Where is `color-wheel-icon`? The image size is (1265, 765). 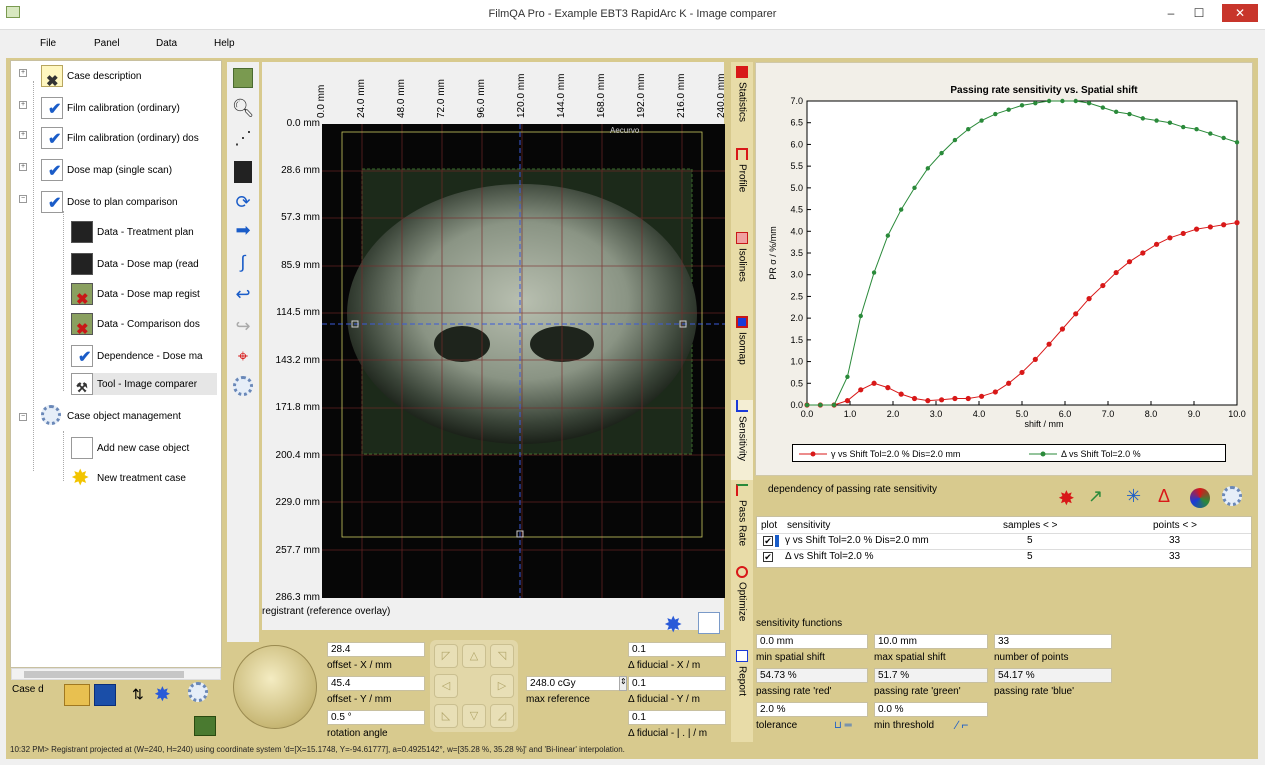 color-wheel-icon is located at coordinates (1200, 498).